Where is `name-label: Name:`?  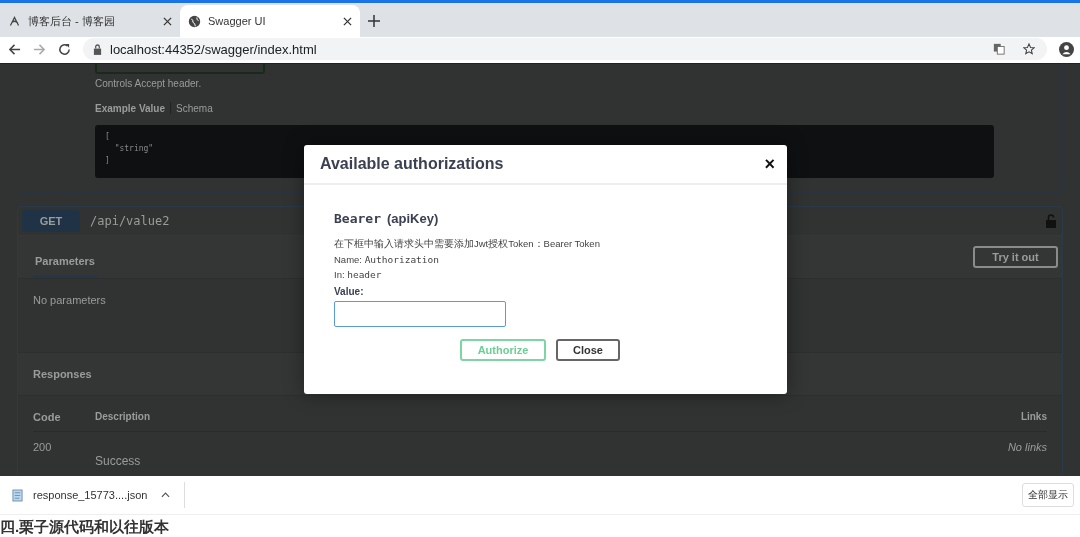 name-label: Name: is located at coordinates (348, 259).